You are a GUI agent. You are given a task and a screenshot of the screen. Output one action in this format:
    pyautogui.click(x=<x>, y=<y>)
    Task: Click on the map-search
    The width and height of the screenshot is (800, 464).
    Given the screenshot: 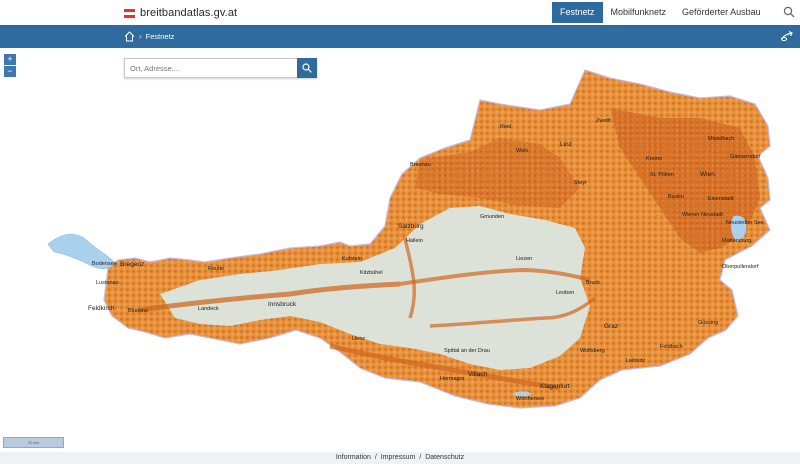 What is the action you would take?
    pyautogui.click(x=220, y=68)
    